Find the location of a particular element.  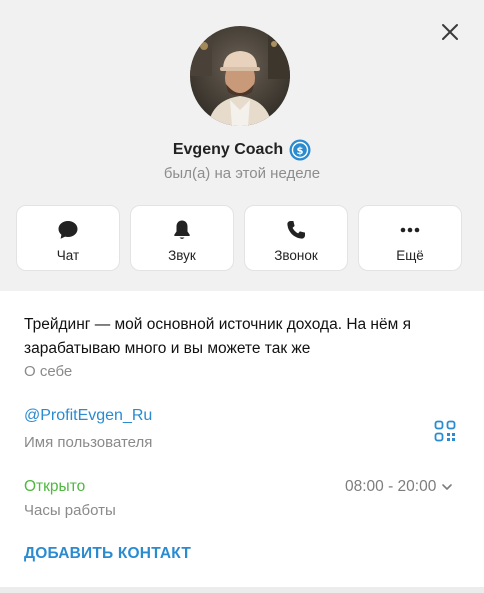

bio-label: О себе is located at coordinates (48, 371).